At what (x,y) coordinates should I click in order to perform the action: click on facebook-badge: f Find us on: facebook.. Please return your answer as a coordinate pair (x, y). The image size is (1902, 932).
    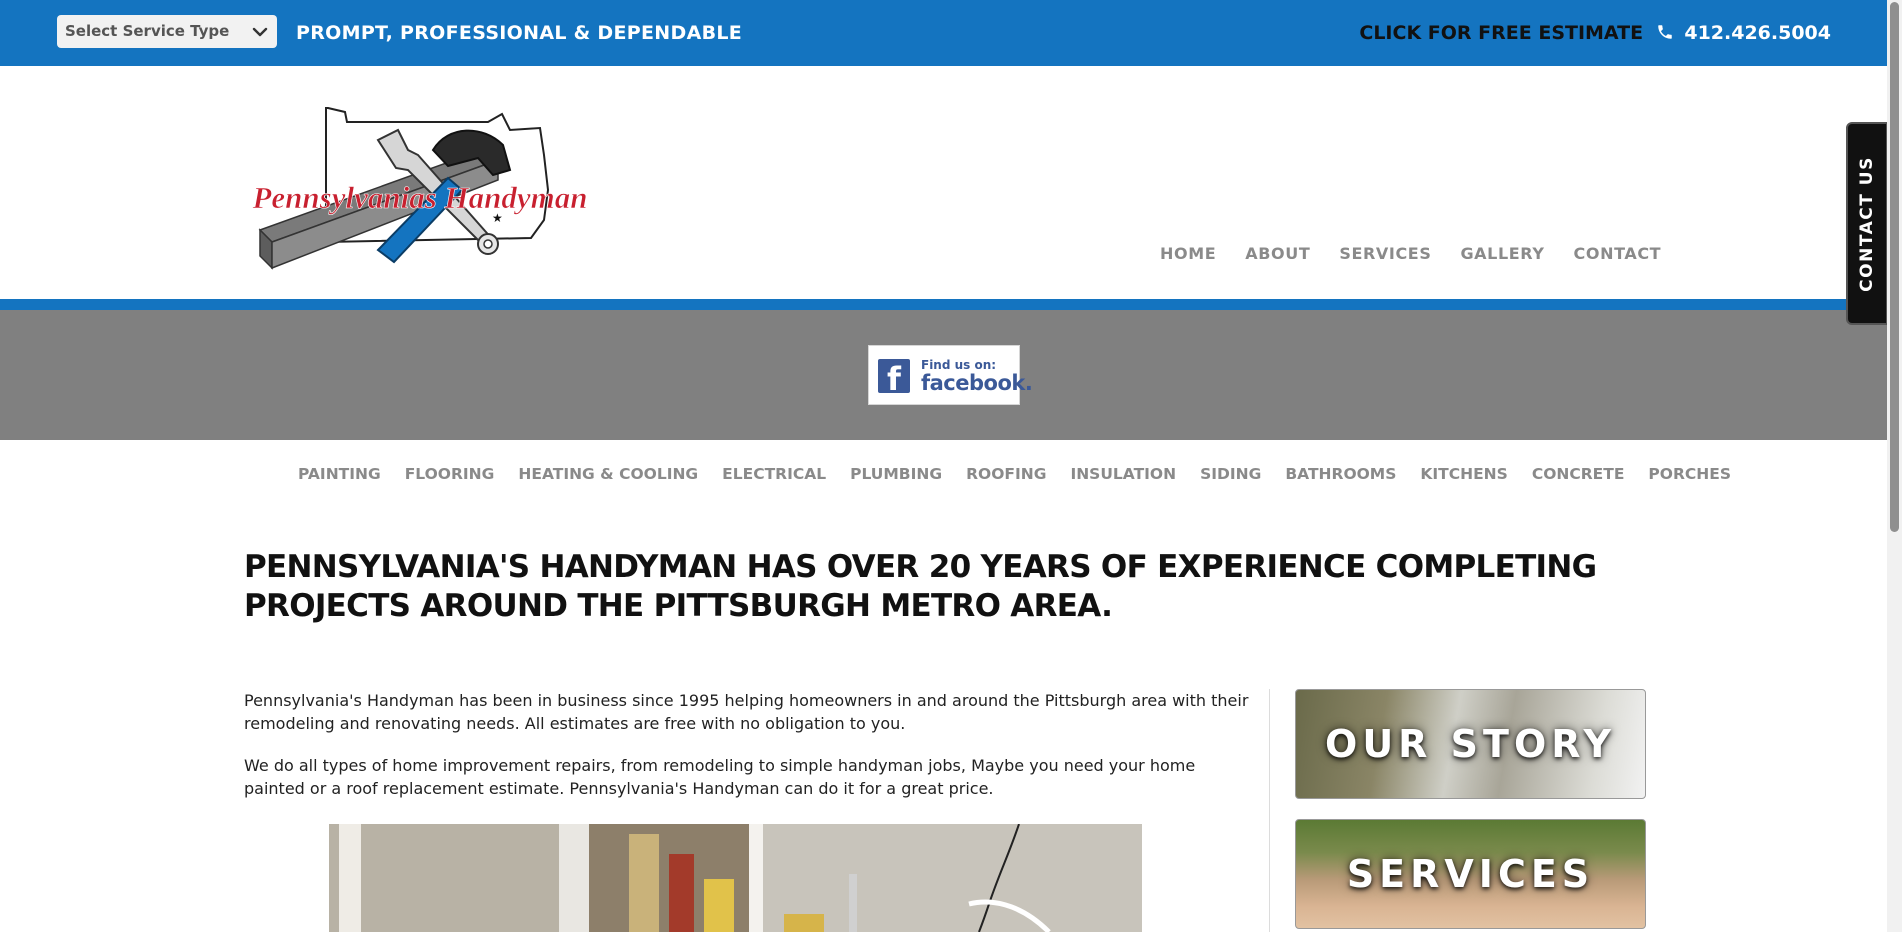
    Looking at the image, I should click on (950, 375).